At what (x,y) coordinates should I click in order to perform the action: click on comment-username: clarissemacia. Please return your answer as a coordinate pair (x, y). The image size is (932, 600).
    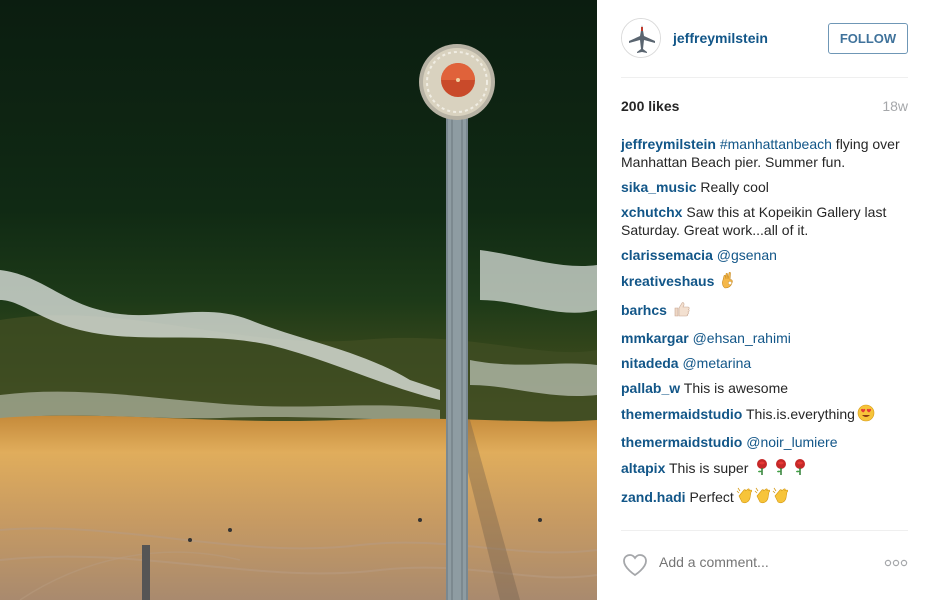
    Looking at the image, I should click on (667, 255).